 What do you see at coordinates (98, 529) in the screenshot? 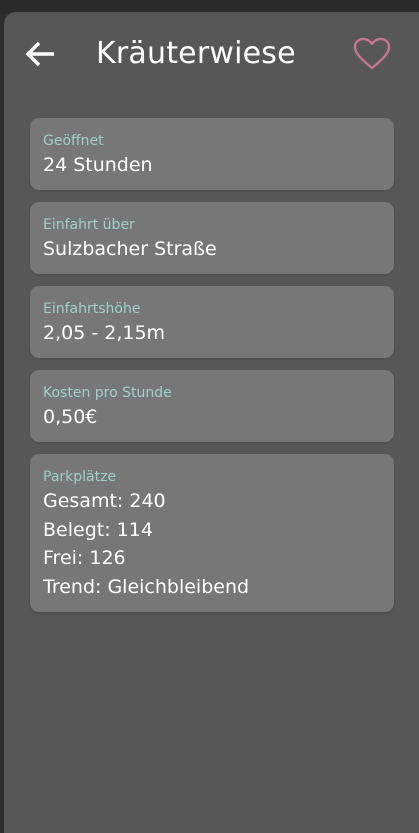
I see `occupied-spaces: Belegt: 114` at bounding box center [98, 529].